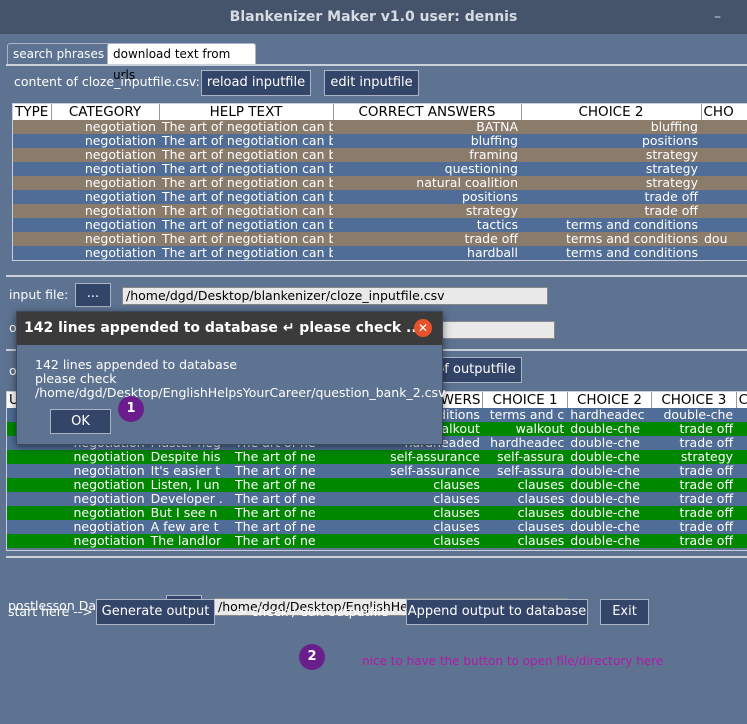  I want to click on col-choice-3: CHO, so click(724, 112).